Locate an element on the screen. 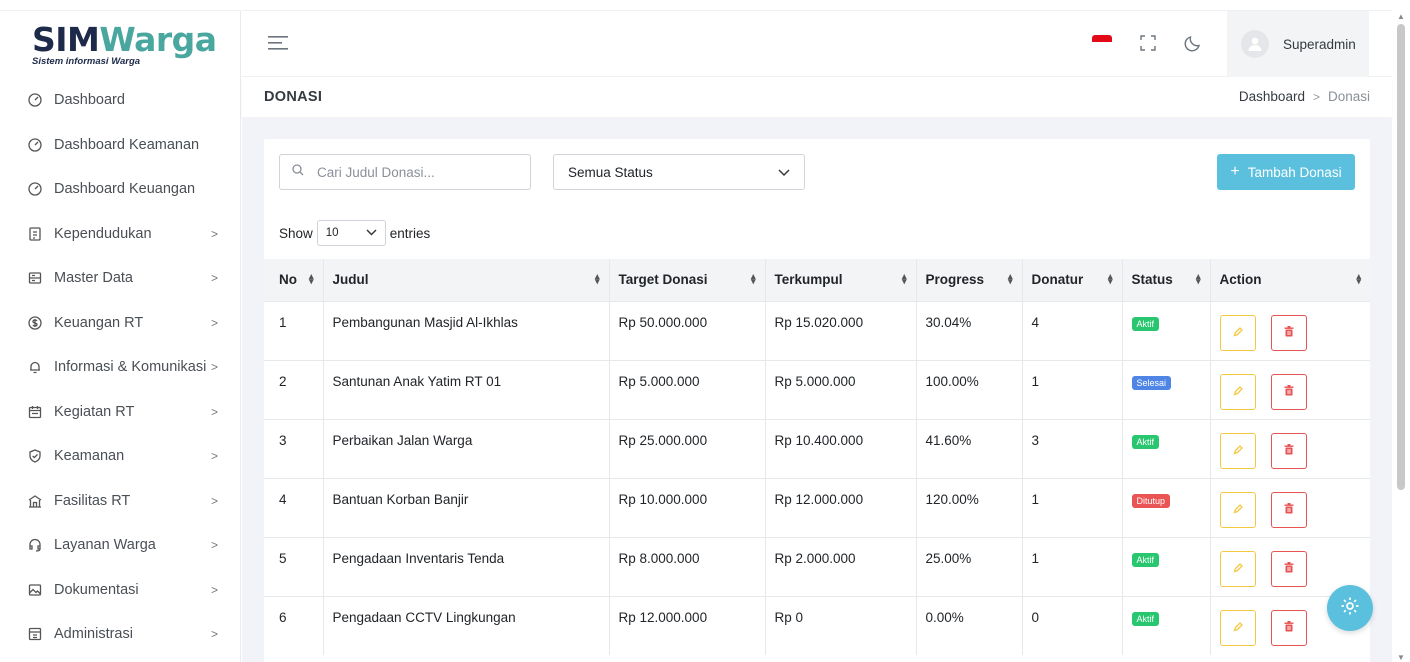  sidebar-item-administrasi: Administrasi > is located at coordinates (120, 634).